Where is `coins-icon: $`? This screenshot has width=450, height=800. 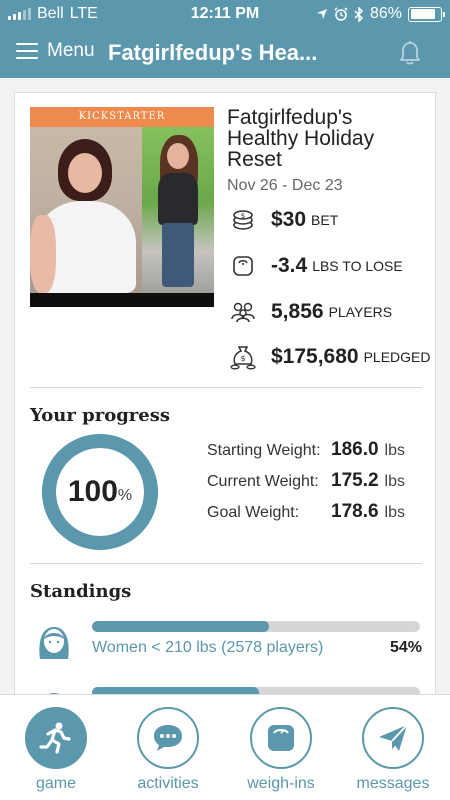
coins-icon: $ is located at coordinates (243, 220).